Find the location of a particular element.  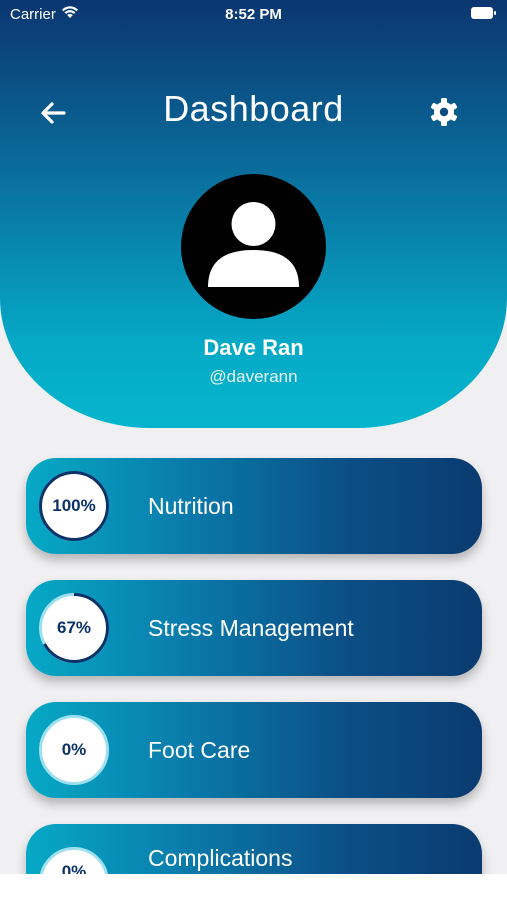

settings-button is located at coordinates (444, 112).